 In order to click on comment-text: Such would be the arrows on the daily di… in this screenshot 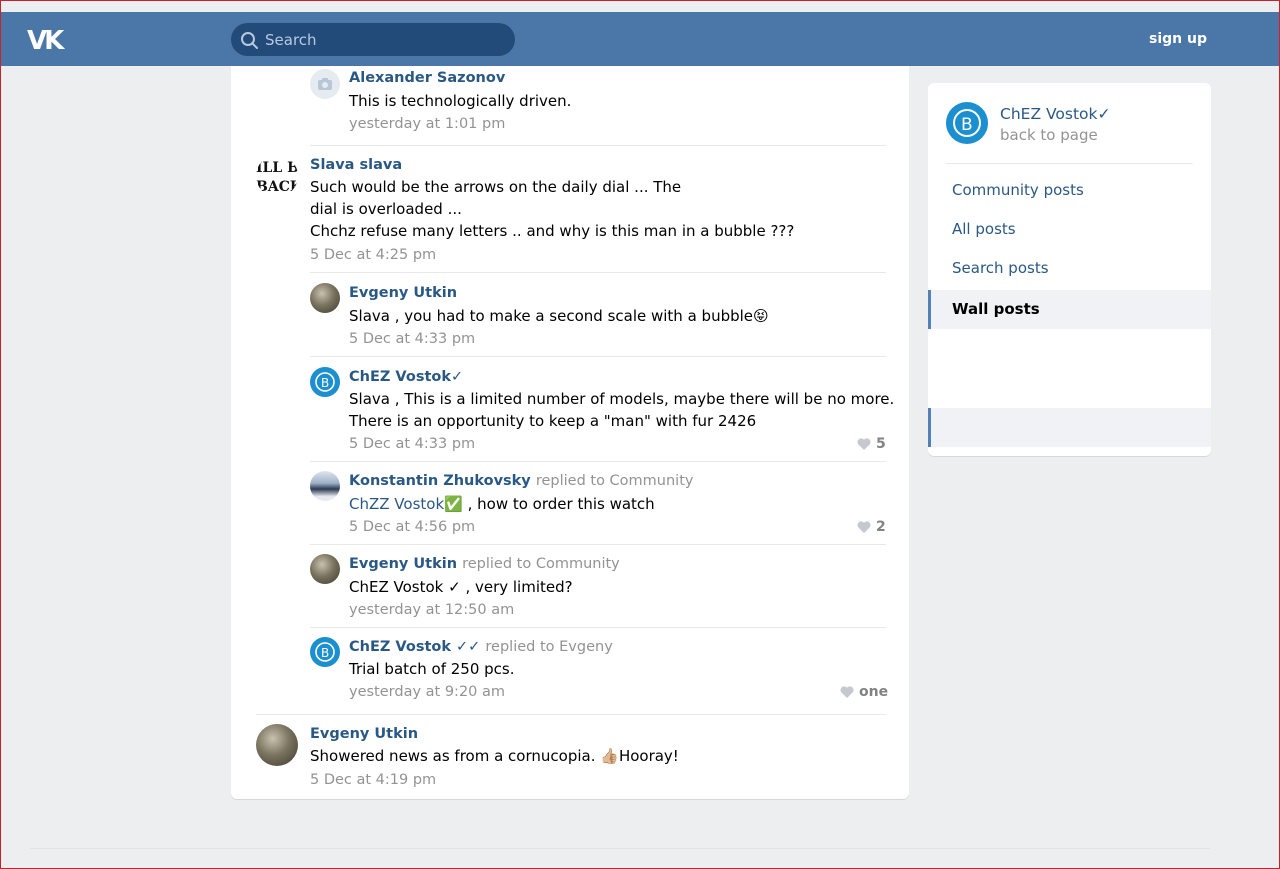, I will do `click(496, 187)`.